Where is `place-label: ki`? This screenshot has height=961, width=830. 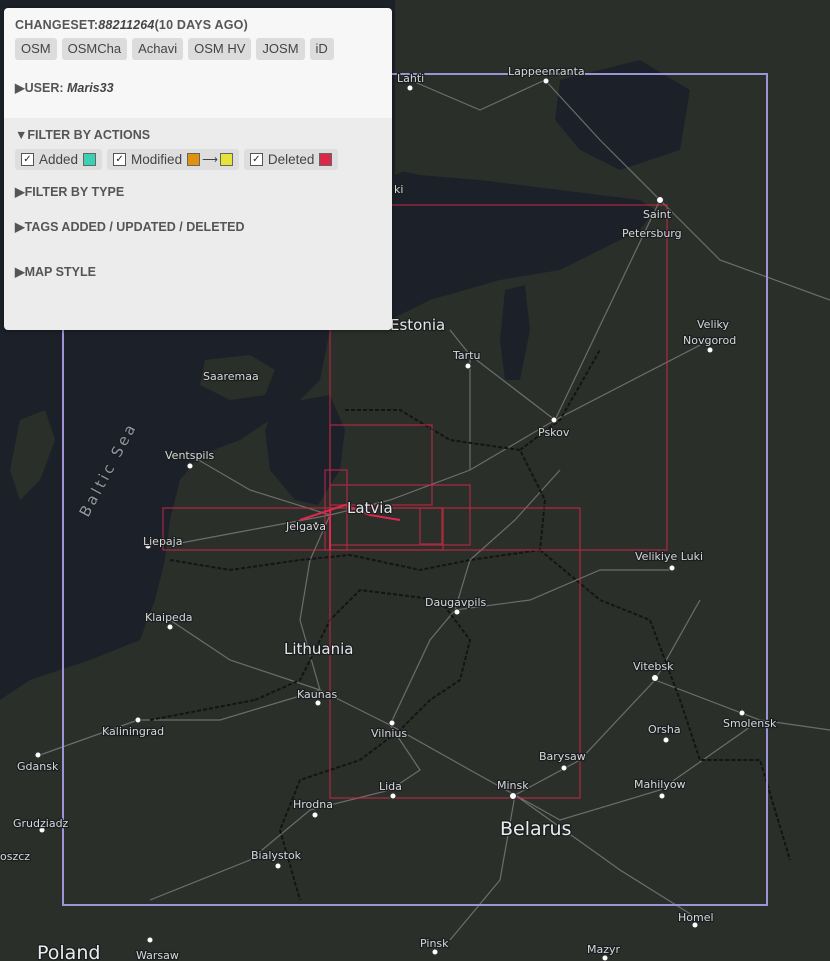
place-label: ki is located at coordinates (398, 189).